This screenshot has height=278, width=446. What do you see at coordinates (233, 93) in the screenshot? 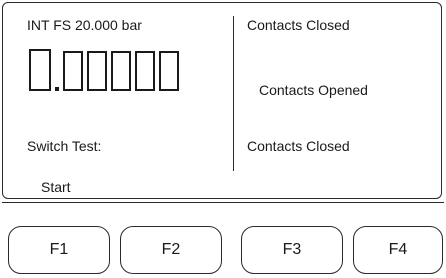
I see `vertical-divider` at bounding box center [233, 93].